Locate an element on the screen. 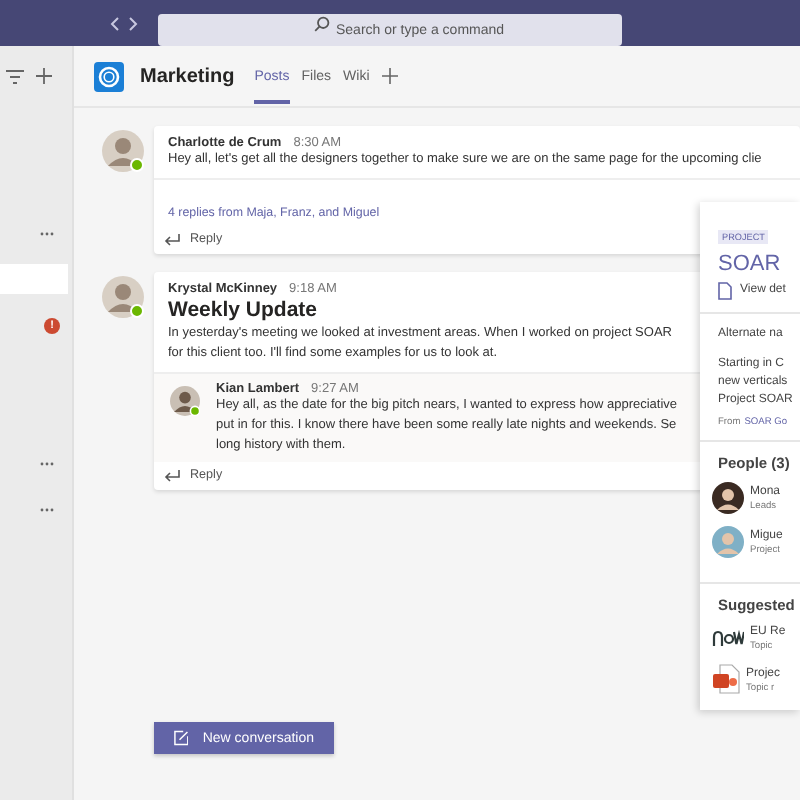 This screenshot has height=800, width=800. back-forward-icon is located at coordinates (124, 23).